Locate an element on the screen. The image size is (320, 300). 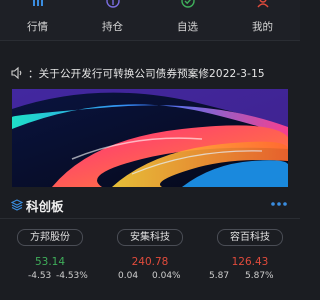
star-market-section-header: 科创板 is located at coordinates (150, 206).